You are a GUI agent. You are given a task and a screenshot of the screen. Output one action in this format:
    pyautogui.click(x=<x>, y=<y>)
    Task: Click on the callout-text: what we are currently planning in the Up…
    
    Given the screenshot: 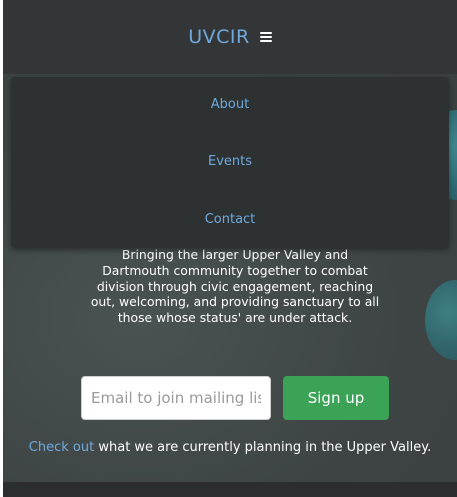 What is the action you would take?
    pyautogui.click(x=263, y=447)
    